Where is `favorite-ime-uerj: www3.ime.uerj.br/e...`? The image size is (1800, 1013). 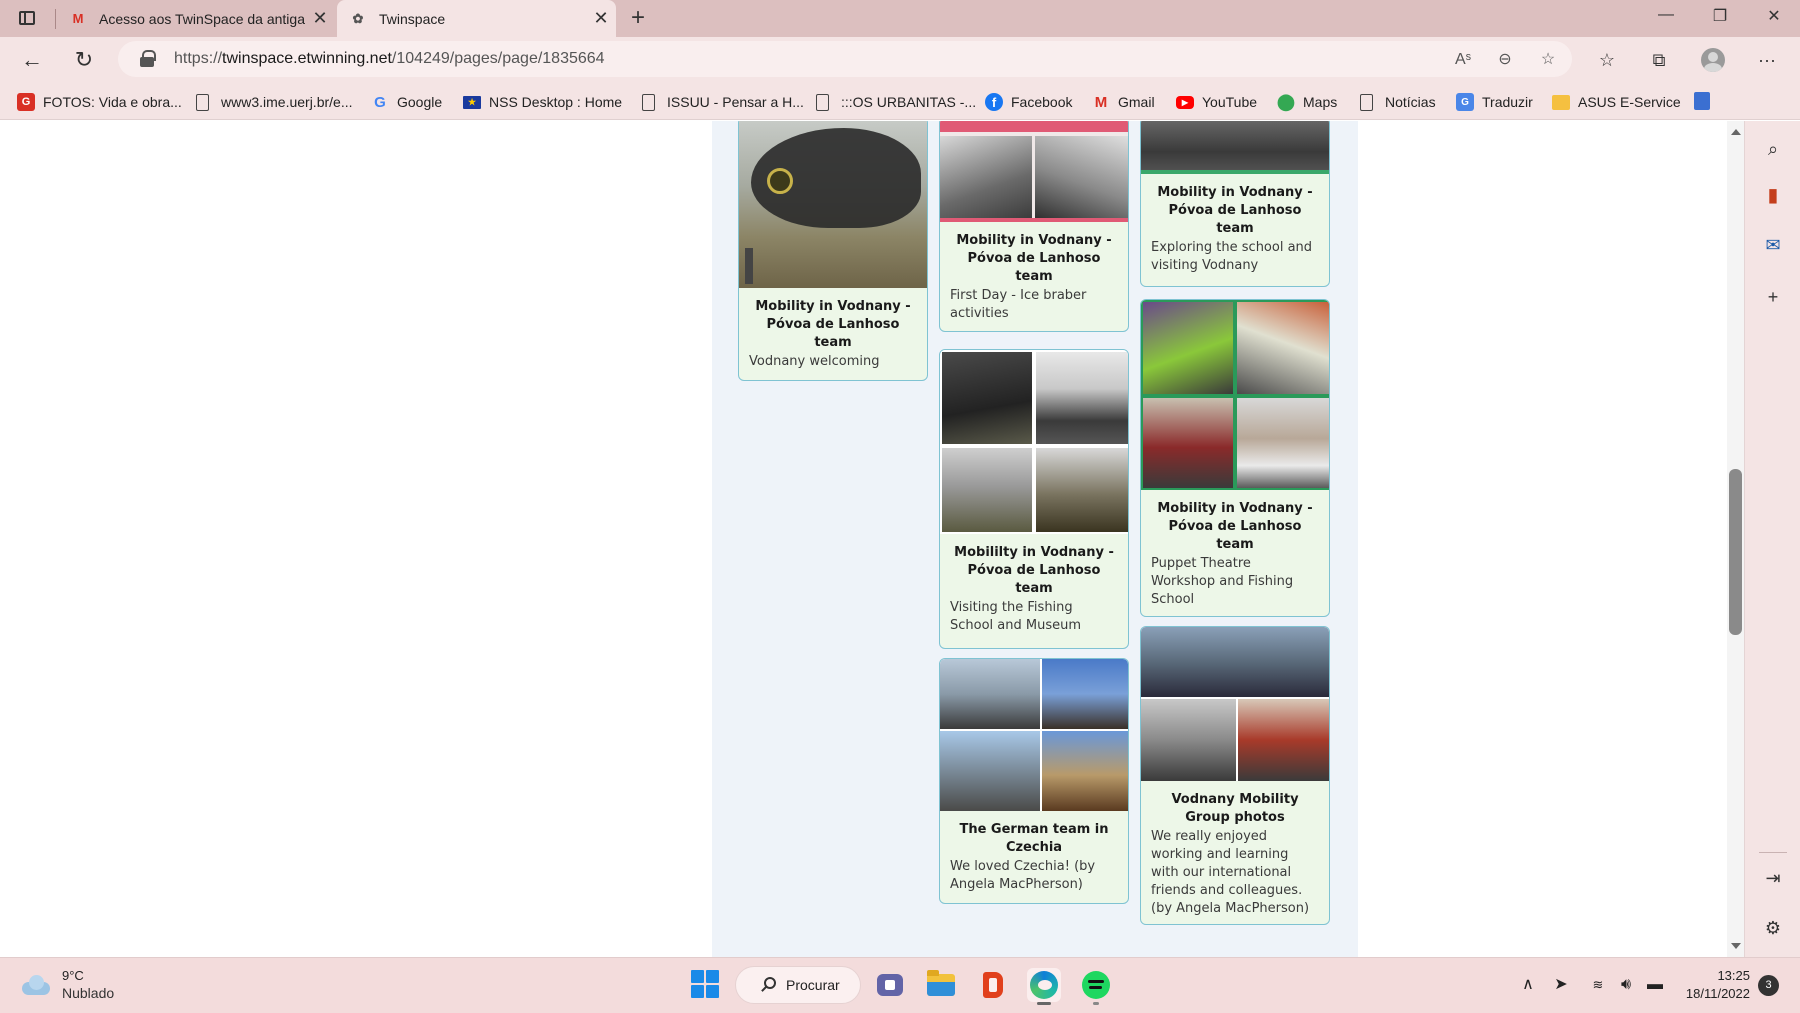
favorite-ime-uerj: www3.ime.uerj.br/e... is located at coordinates (274, 102).